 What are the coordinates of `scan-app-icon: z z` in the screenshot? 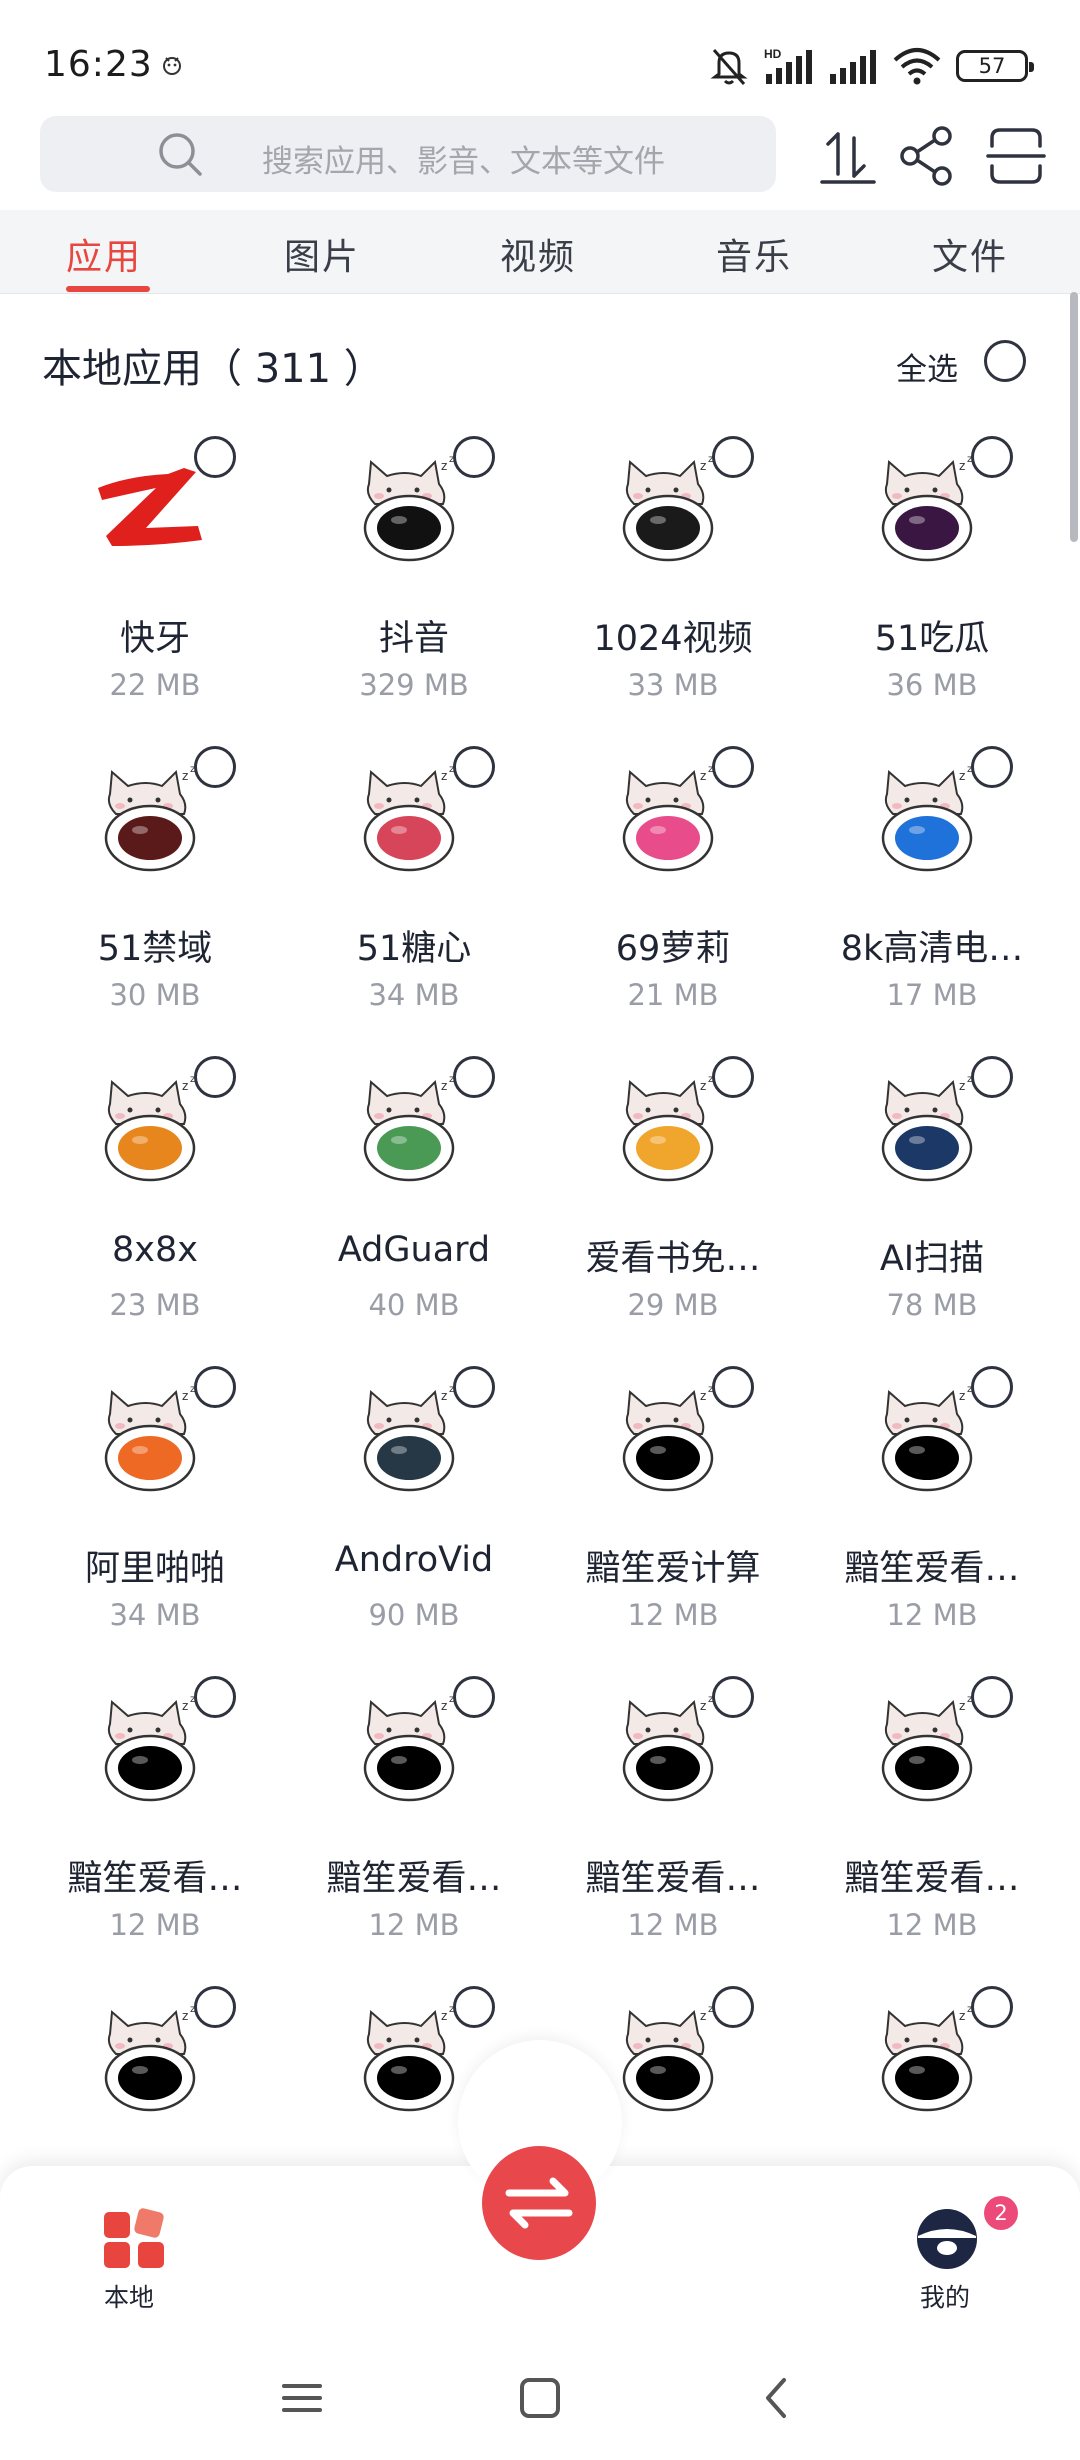 It's located at (927, 1128).